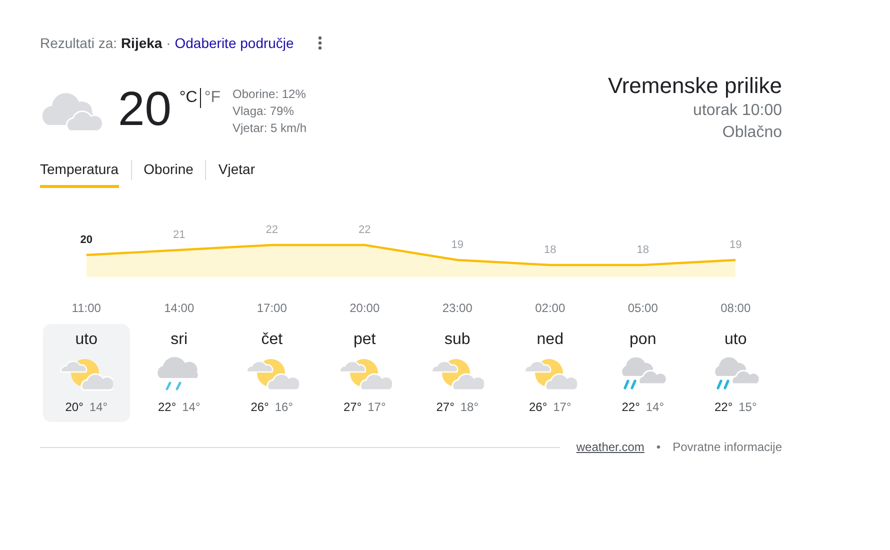  What do you see at coordinates (365, 308) in the screenshot?
I see `time-label: 20:00` at bounding box center [365, 308].